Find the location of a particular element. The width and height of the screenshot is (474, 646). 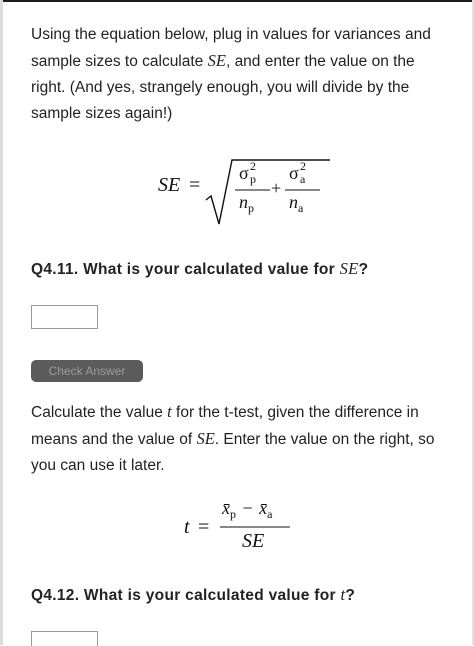

n-a: na is located at coordinates (296, 203).